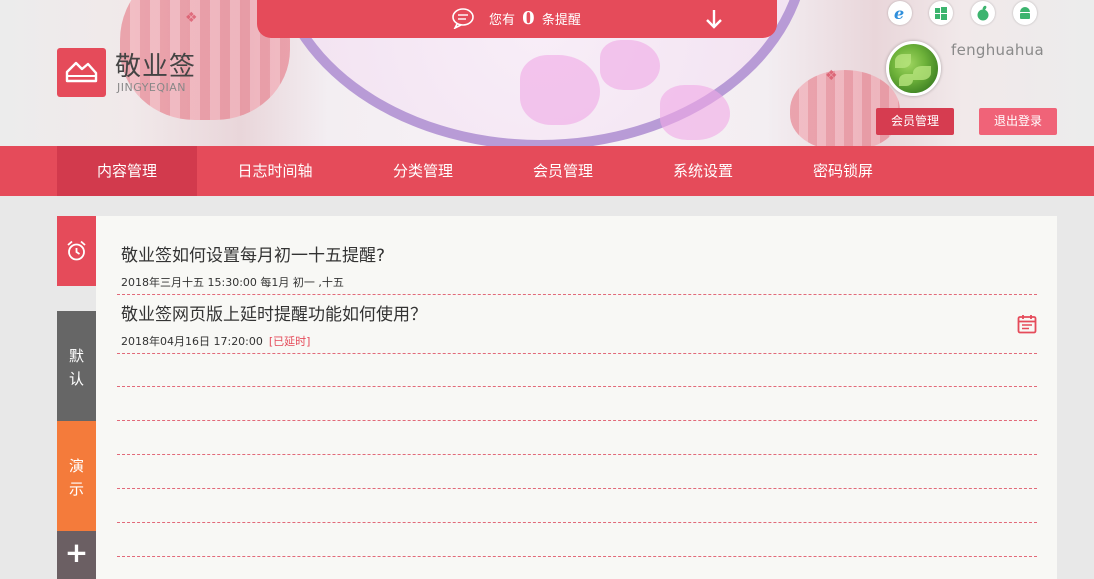 The width and height of the screenshot is (1094, 579). Describe the element at coordinates (714, 19) in the screenshot. I see `arrow-down-icon` at that location.